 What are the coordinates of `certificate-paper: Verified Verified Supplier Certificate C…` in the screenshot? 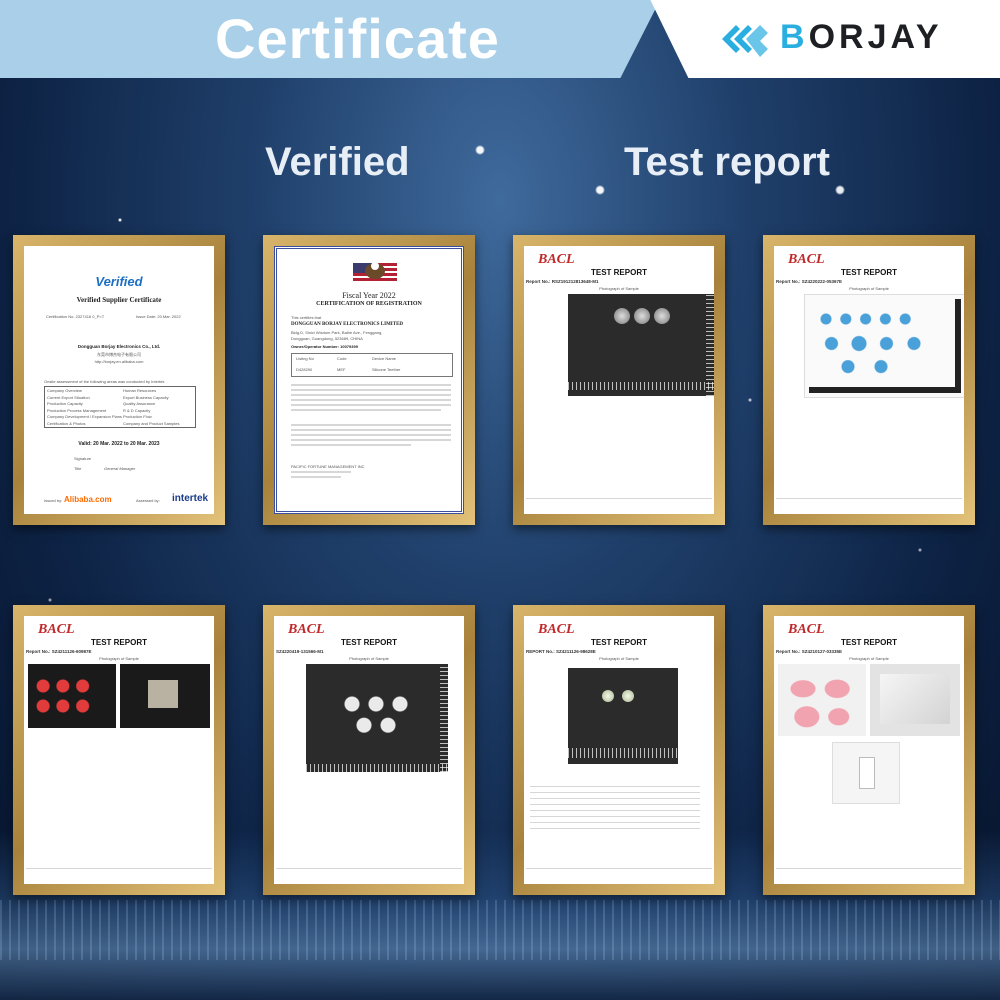 It's located at (119, 380).